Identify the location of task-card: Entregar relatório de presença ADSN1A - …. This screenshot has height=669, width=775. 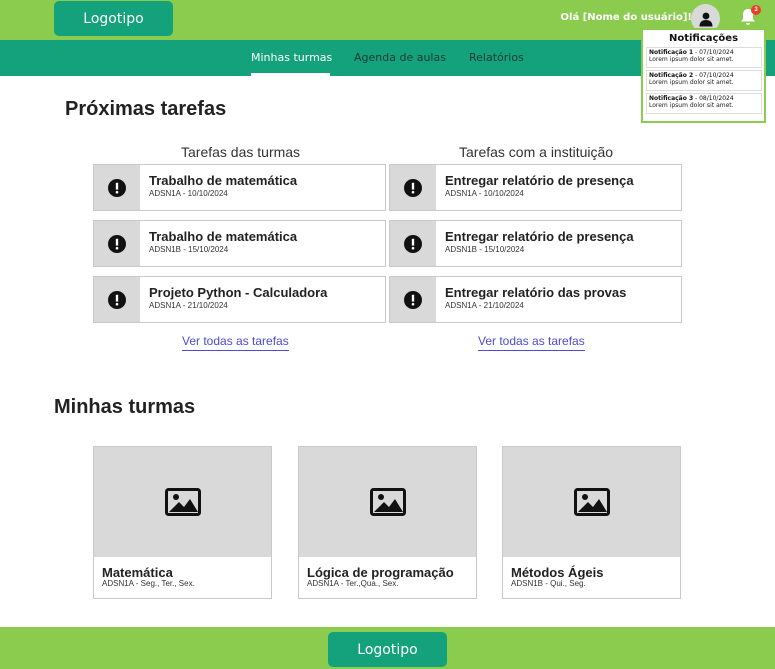
(535, 187).